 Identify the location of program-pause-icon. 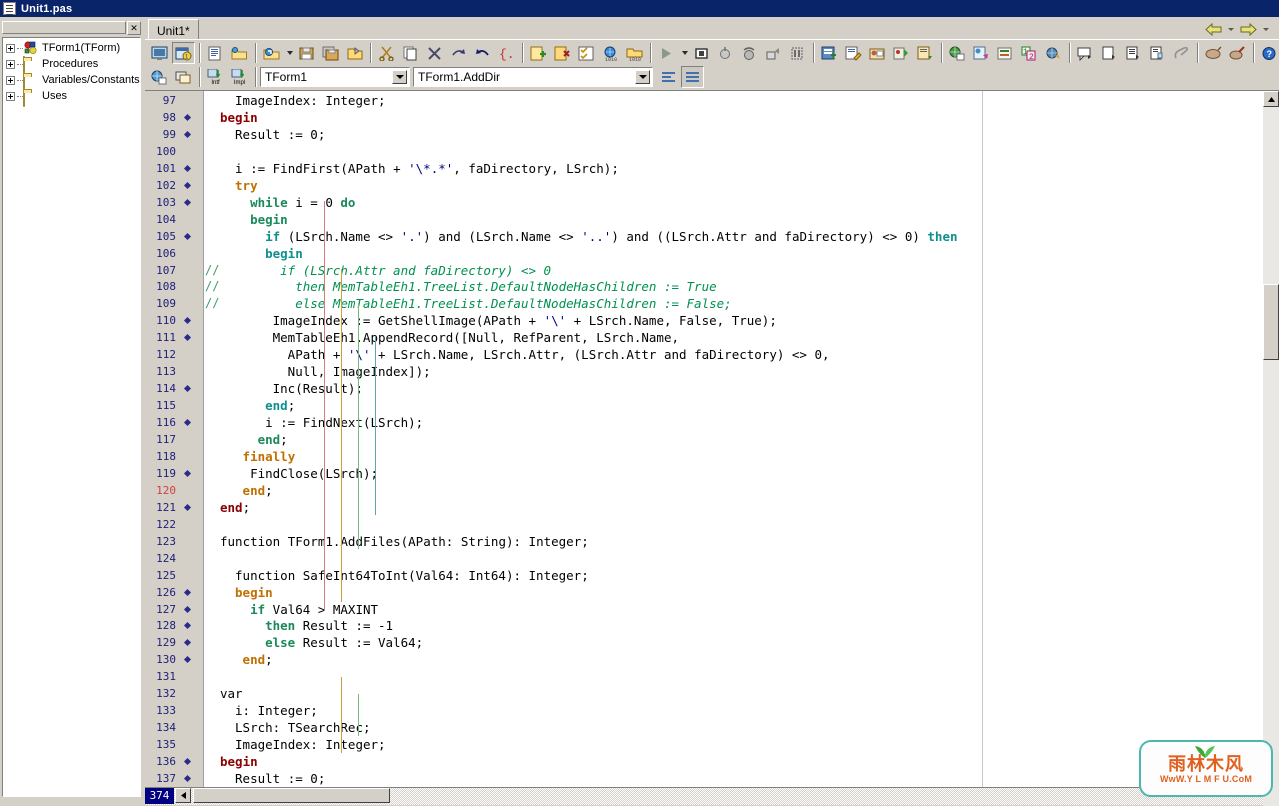
(797, 53).